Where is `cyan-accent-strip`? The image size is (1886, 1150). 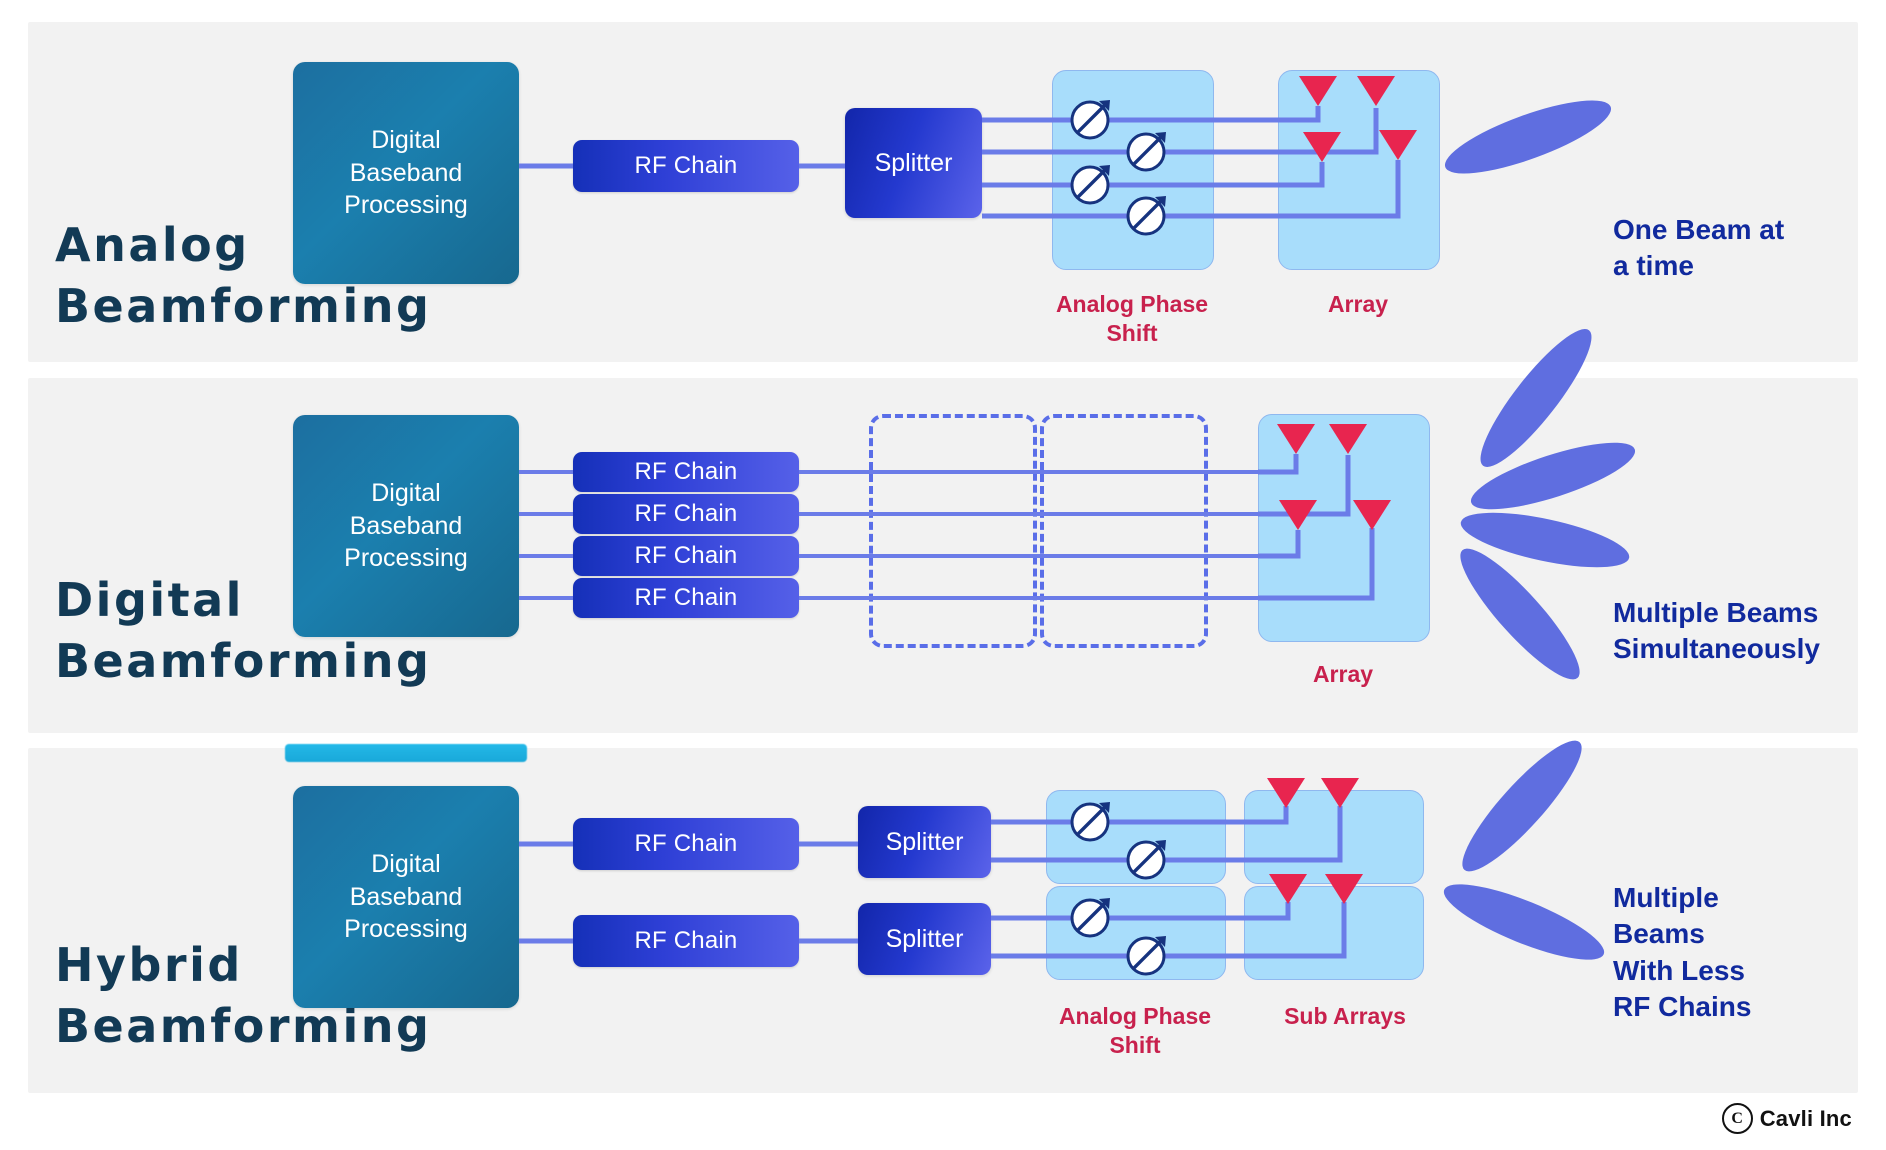 cyan-accent-strip is located at coordinates (406, 753).